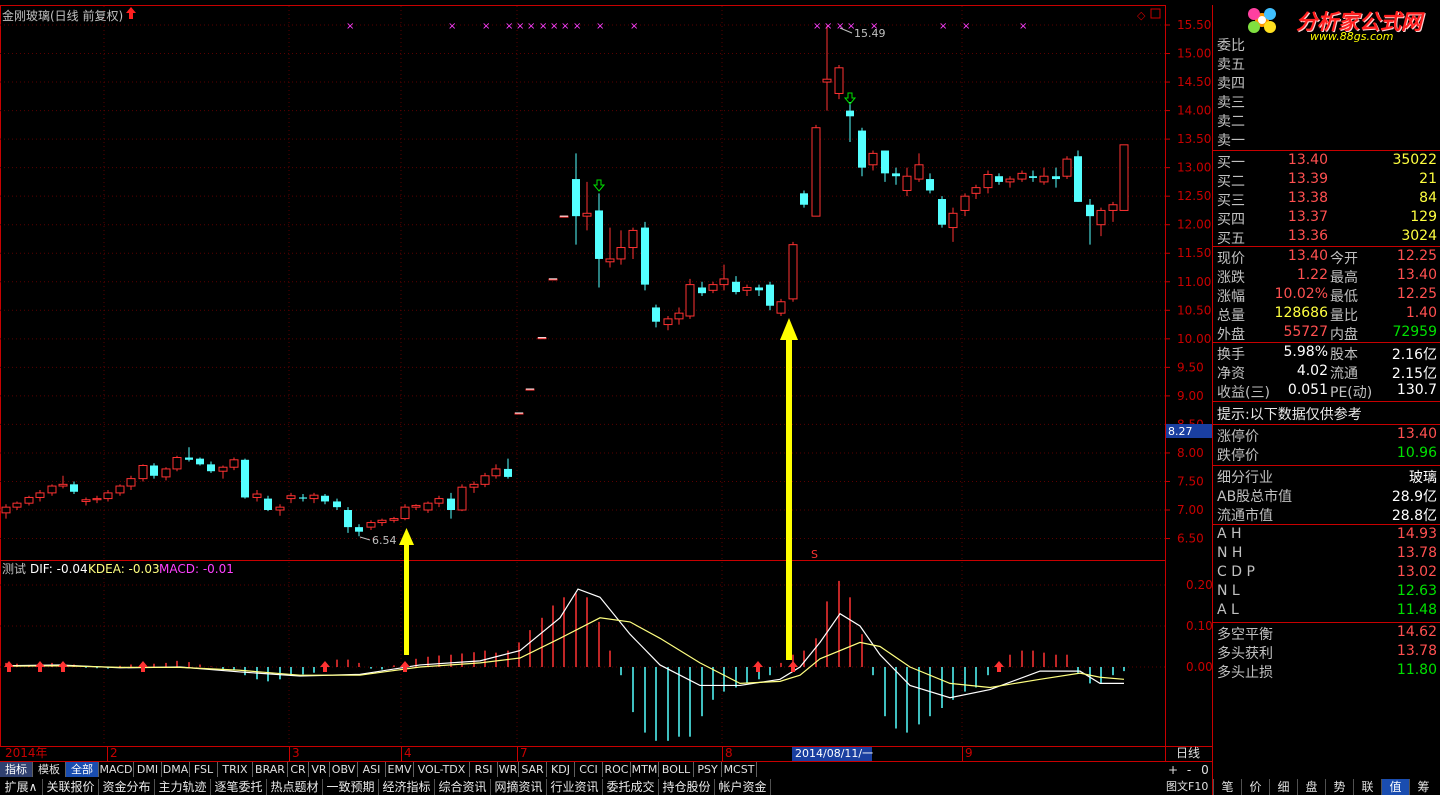  I want to click on high-annotation: 15.49, so click(870, 33).